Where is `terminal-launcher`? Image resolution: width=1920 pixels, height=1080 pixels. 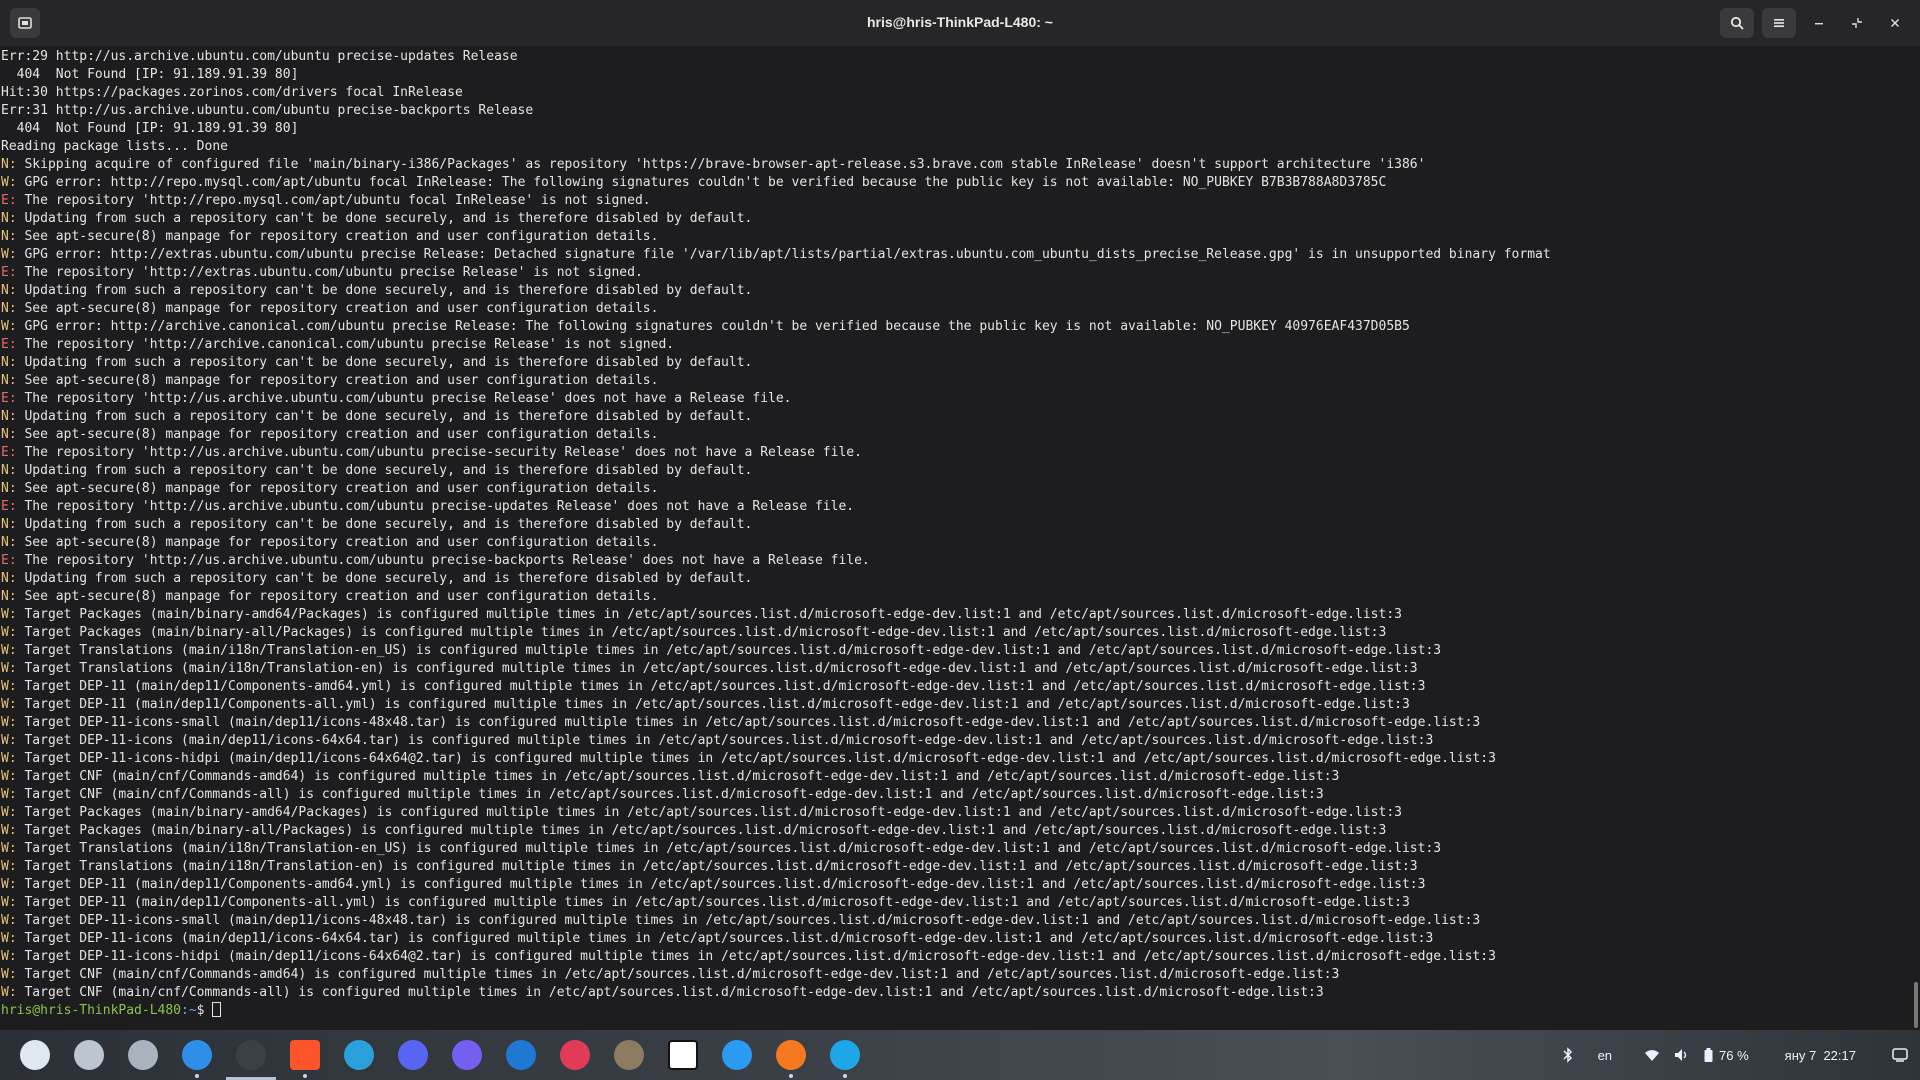 terminal-launcher is located at coordinates (251, 1055).